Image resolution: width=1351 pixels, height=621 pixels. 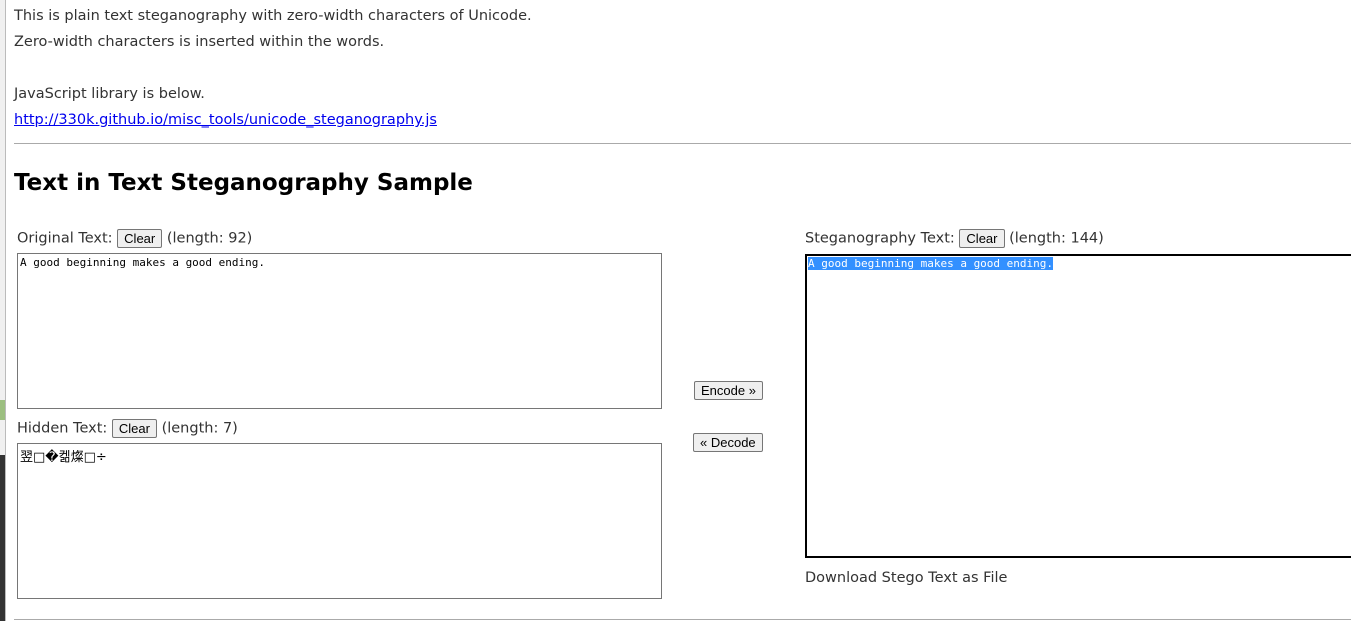 What do you see at coordinates (1056, 238) in the screenshot?
I see `stego-length: (length: 144)` at bounding box center [1056, 238].